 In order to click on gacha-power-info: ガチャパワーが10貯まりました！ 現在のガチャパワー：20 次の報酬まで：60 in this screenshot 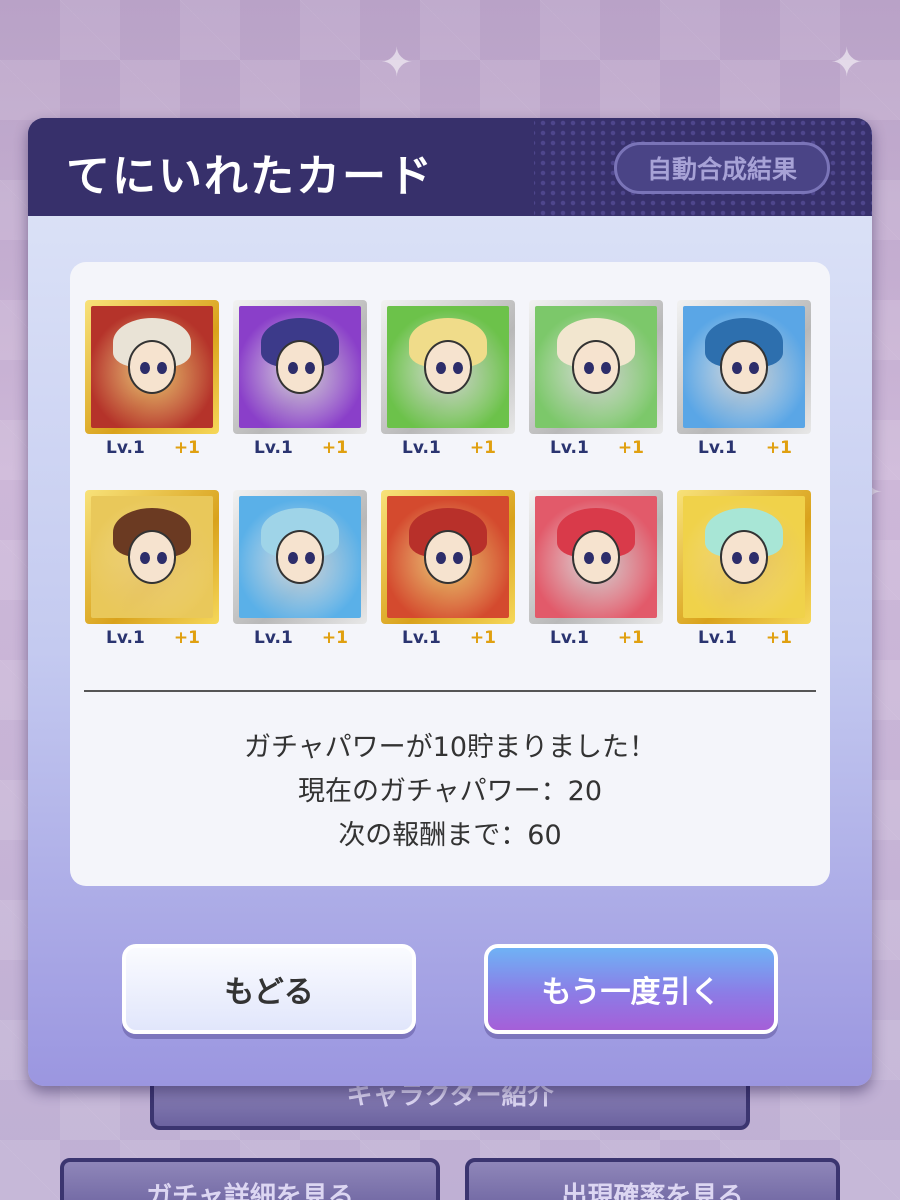, I will do `click(450, 792)`.